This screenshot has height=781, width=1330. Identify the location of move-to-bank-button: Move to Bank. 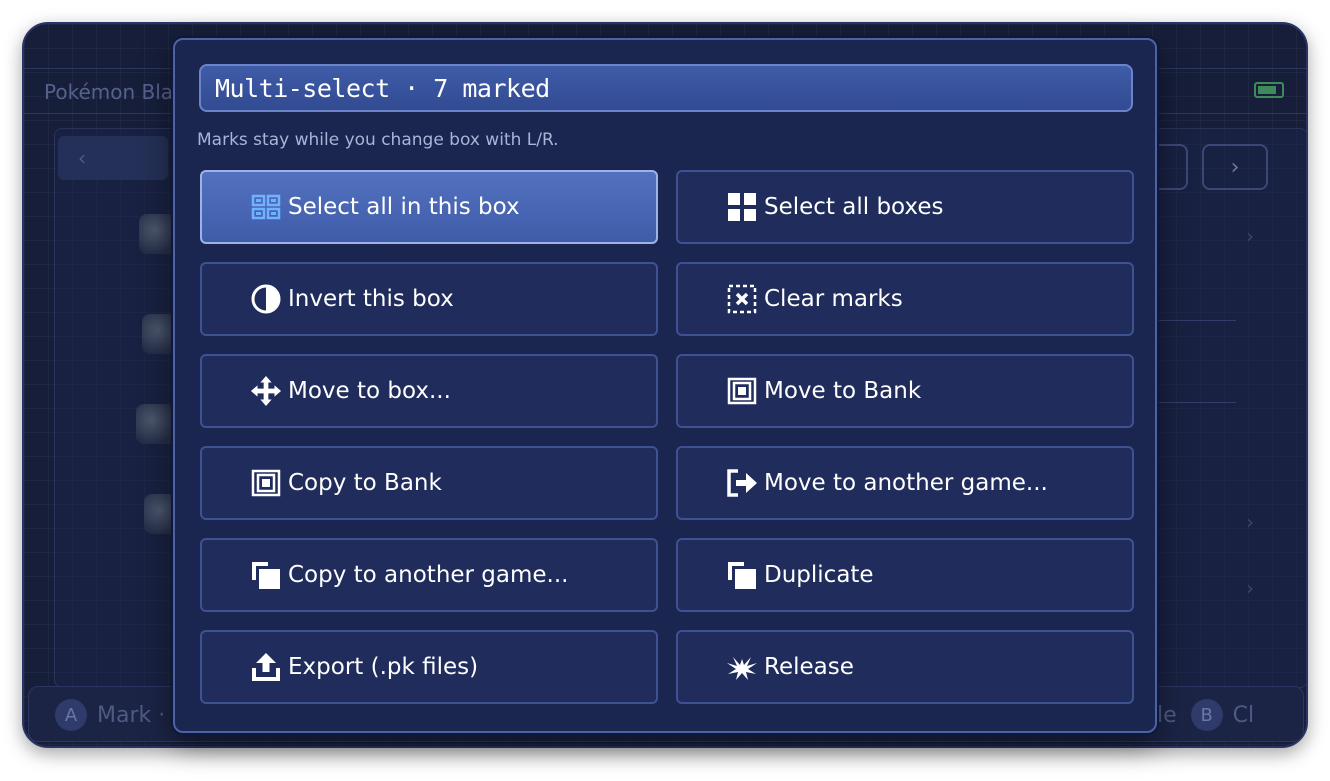
(905, 391).